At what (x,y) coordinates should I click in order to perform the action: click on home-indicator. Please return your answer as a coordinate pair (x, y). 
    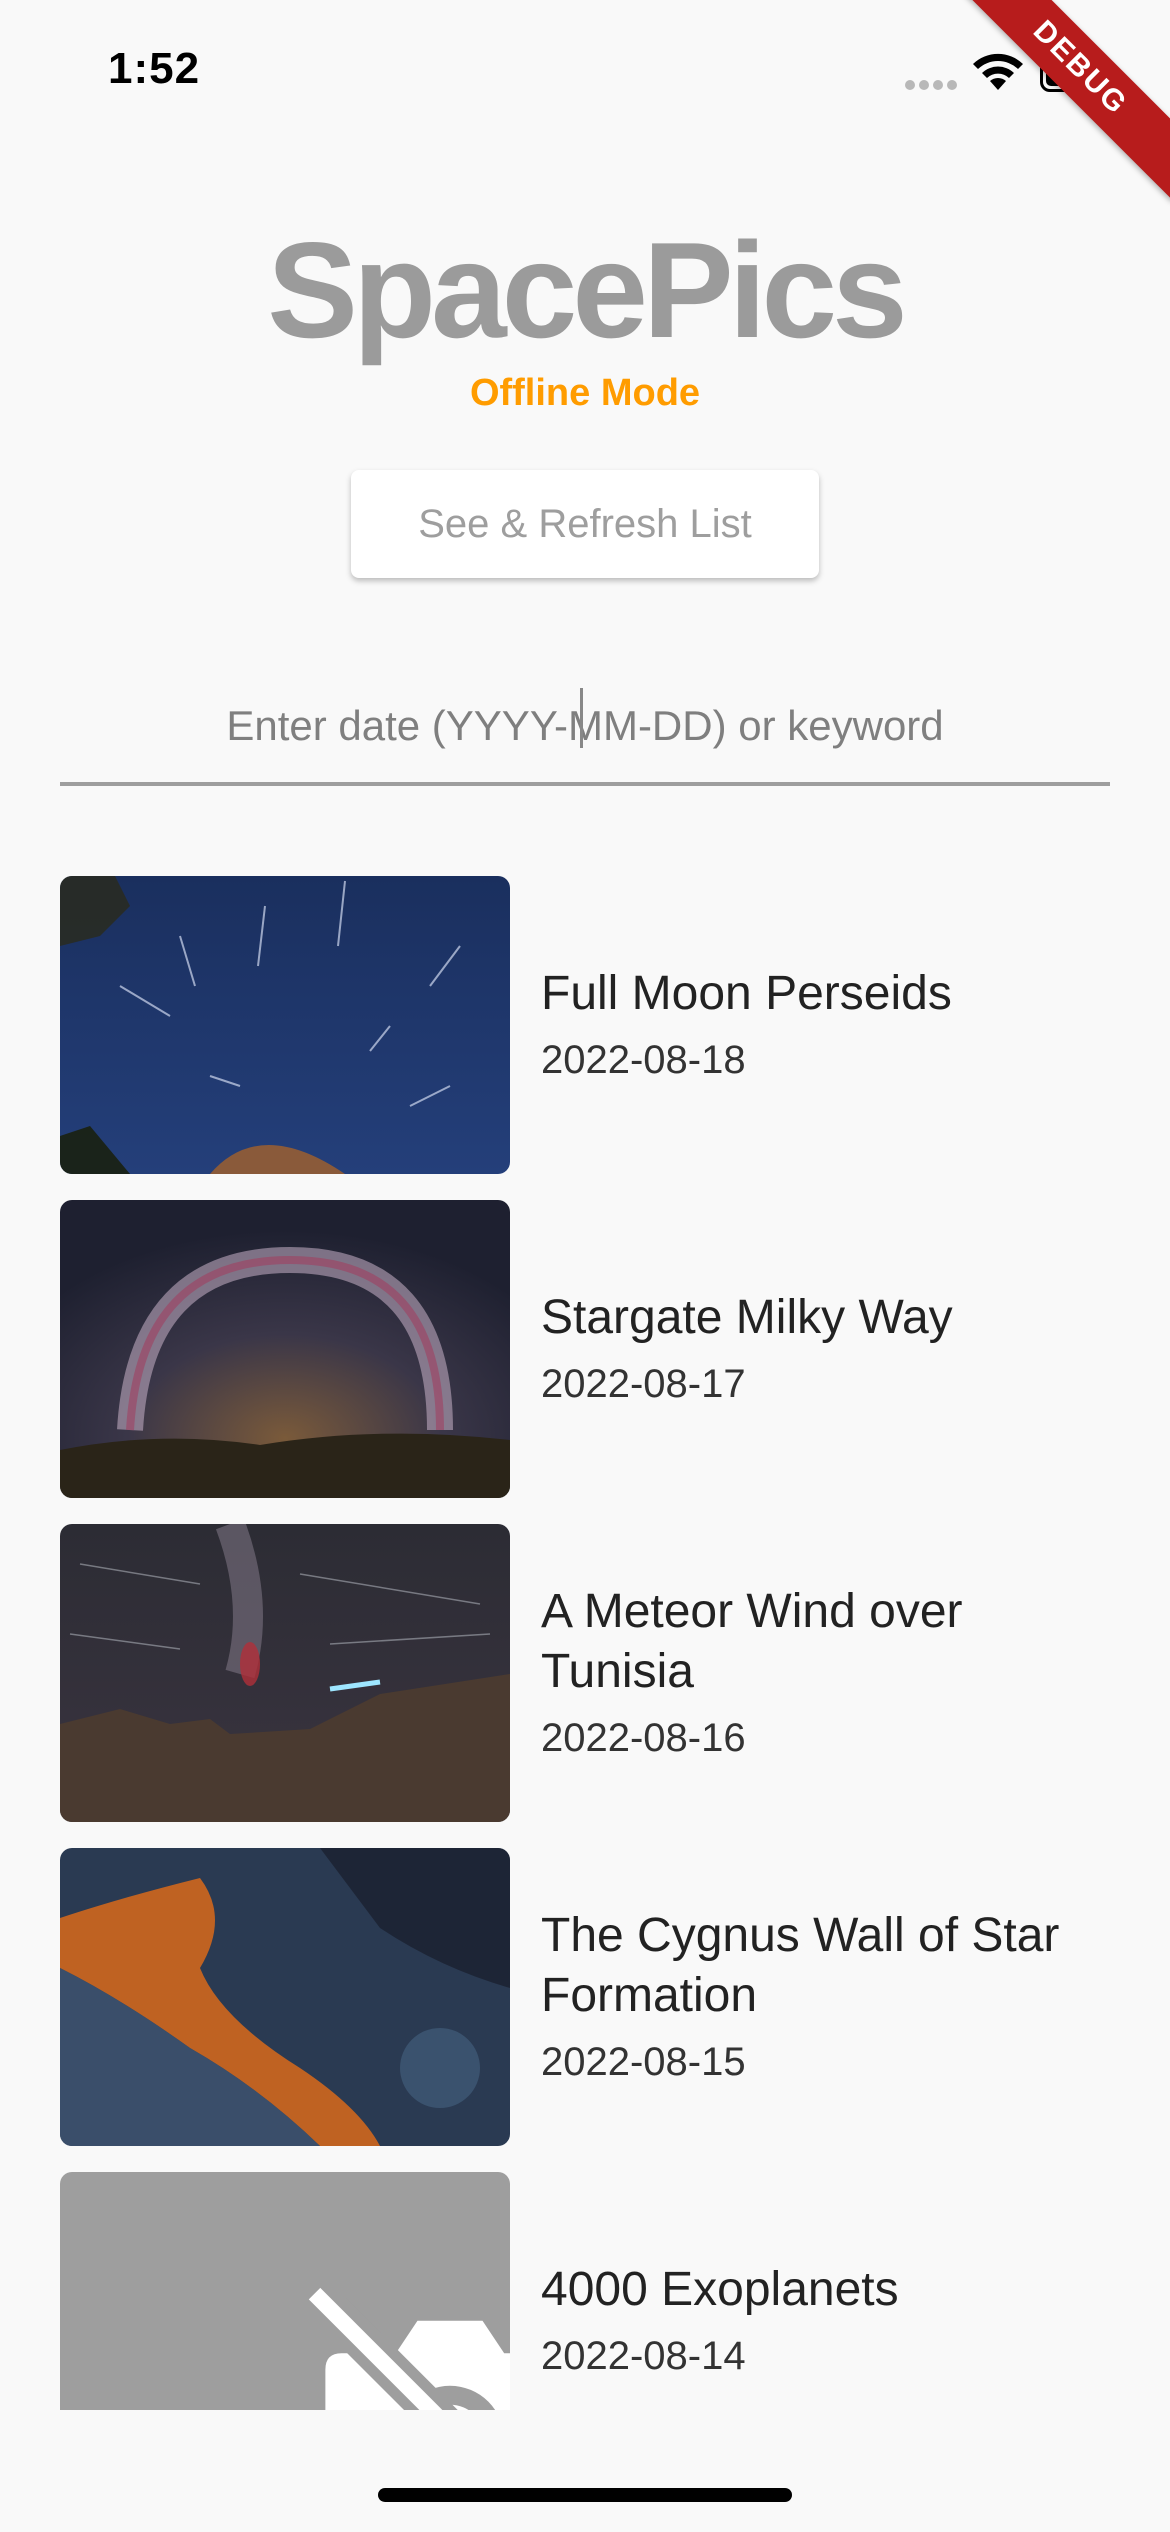
    Looking at the image, I should click on (585, 2495).